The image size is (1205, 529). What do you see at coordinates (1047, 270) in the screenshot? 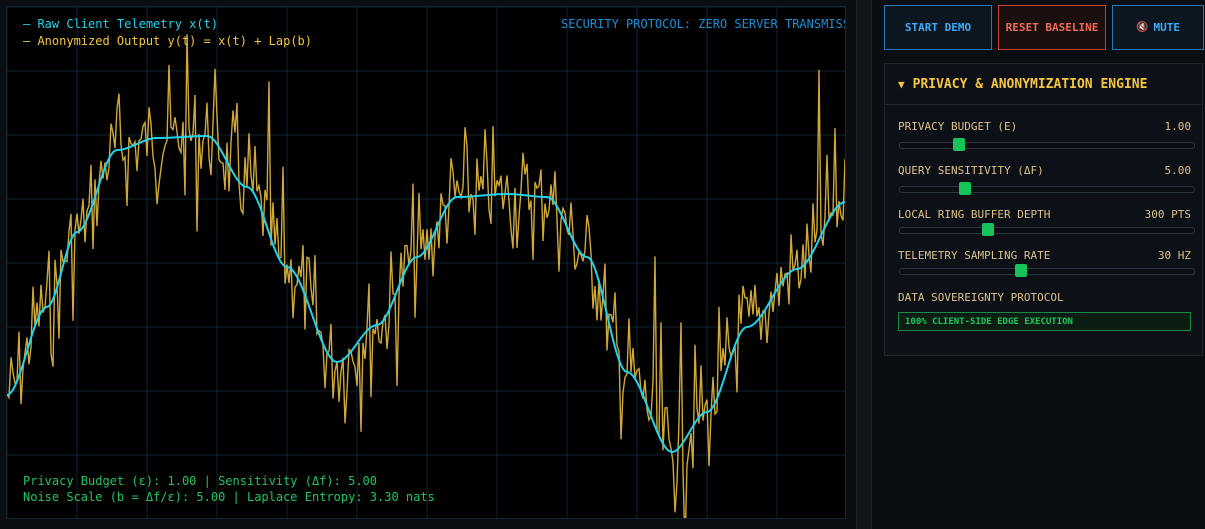
I see `sampling-rate-slider` at bounding box center [1047, 270].